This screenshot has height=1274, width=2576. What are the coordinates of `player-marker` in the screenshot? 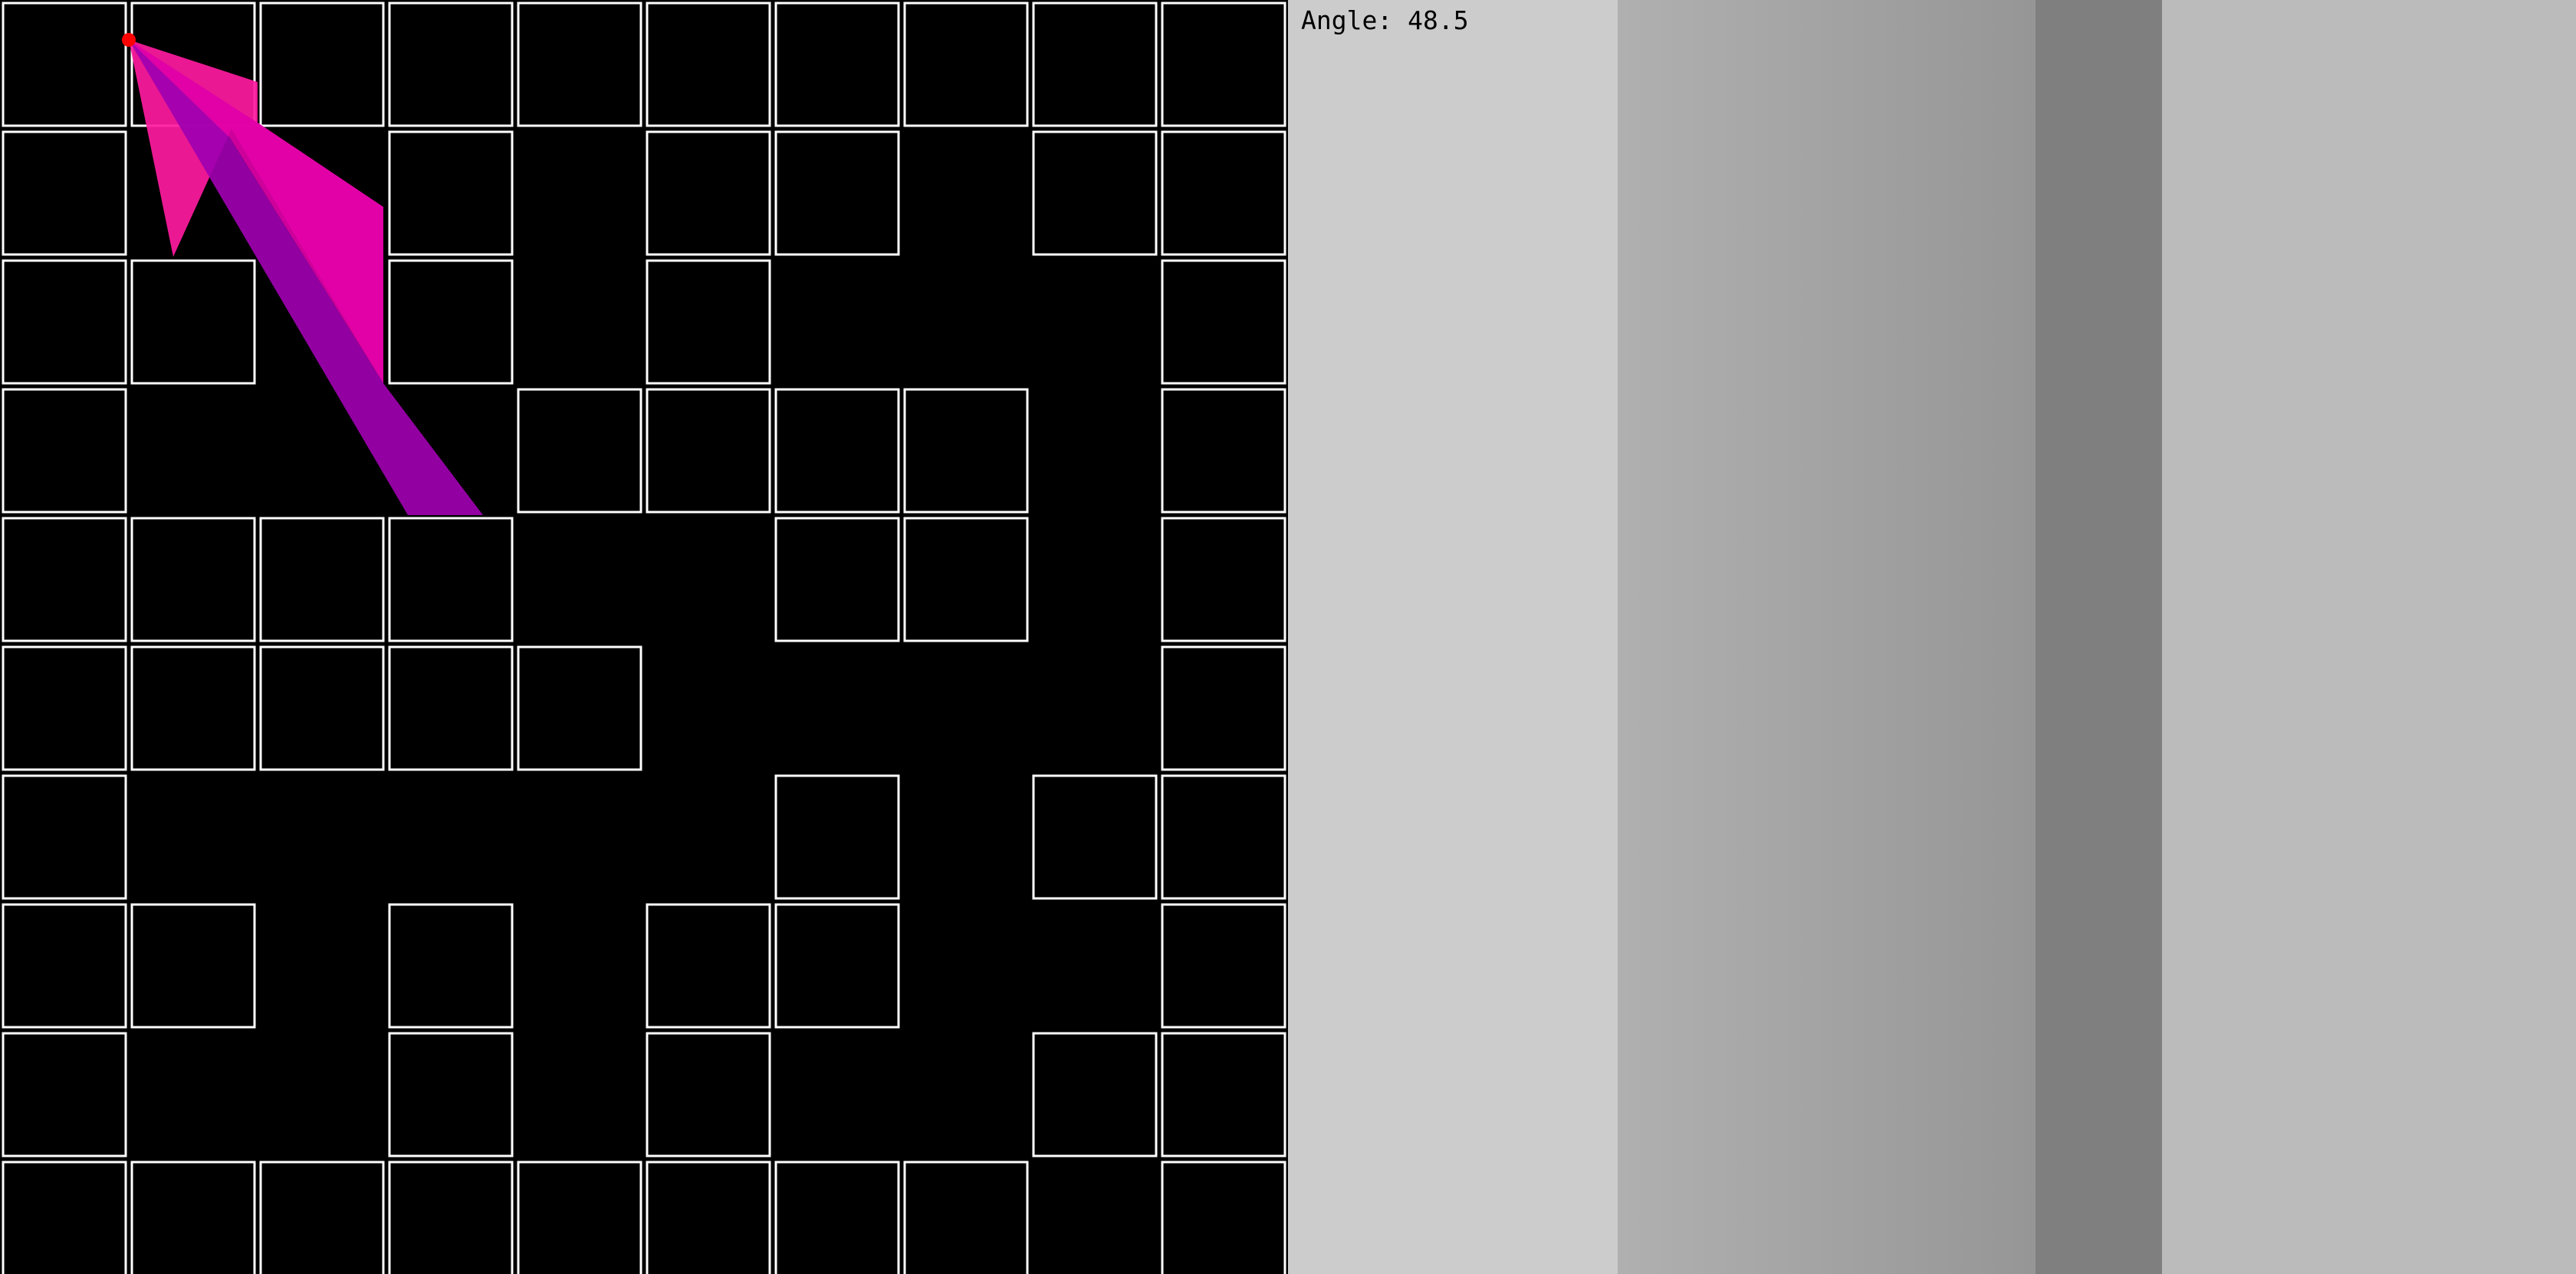 It's located at (129, 40).